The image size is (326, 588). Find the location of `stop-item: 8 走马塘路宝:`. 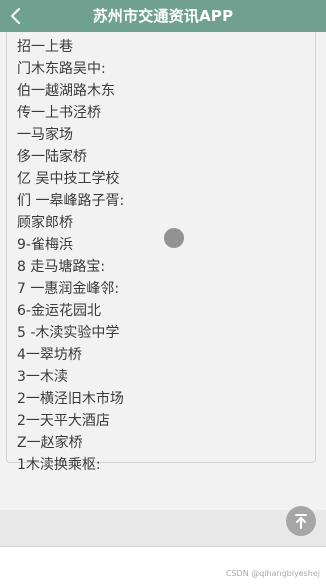

stop-item: 8 走马塘路宝: is located at coordinates (61, 267).